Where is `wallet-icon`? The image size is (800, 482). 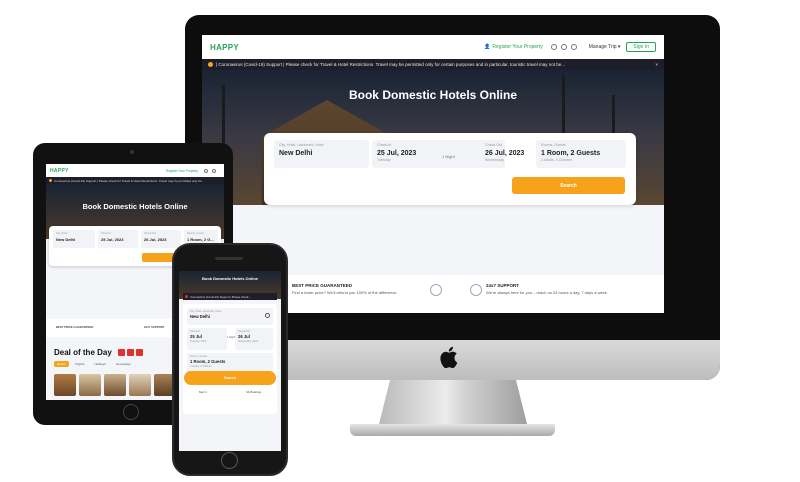 wallet-icon is located at coordinates (563, 47).